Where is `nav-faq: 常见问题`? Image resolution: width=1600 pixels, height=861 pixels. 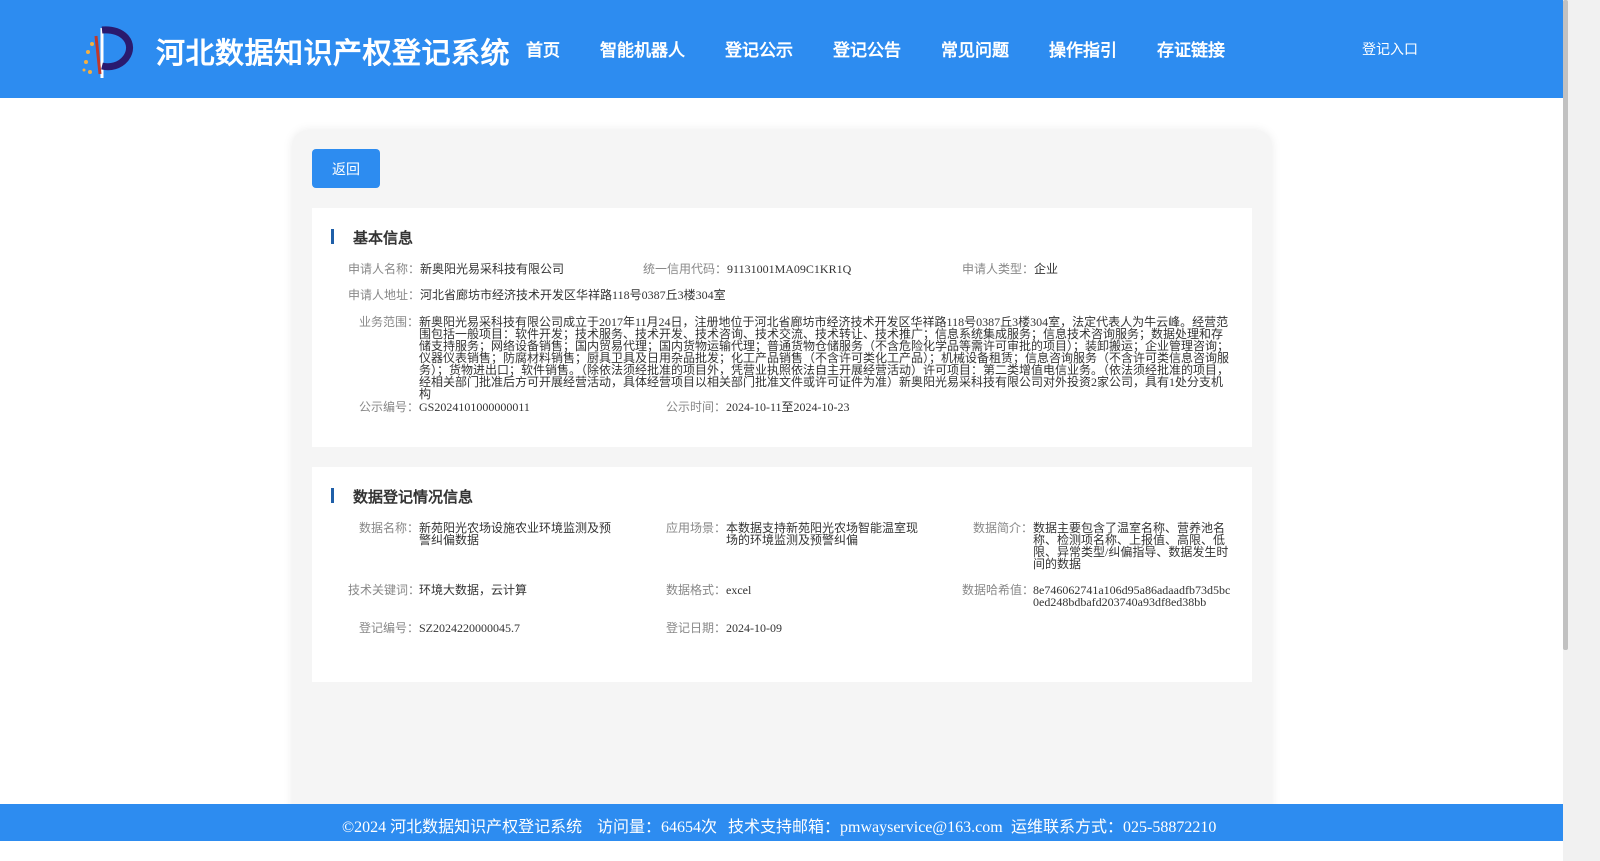
nav-faq: 常见问题 is located at coordinates (975, 48).